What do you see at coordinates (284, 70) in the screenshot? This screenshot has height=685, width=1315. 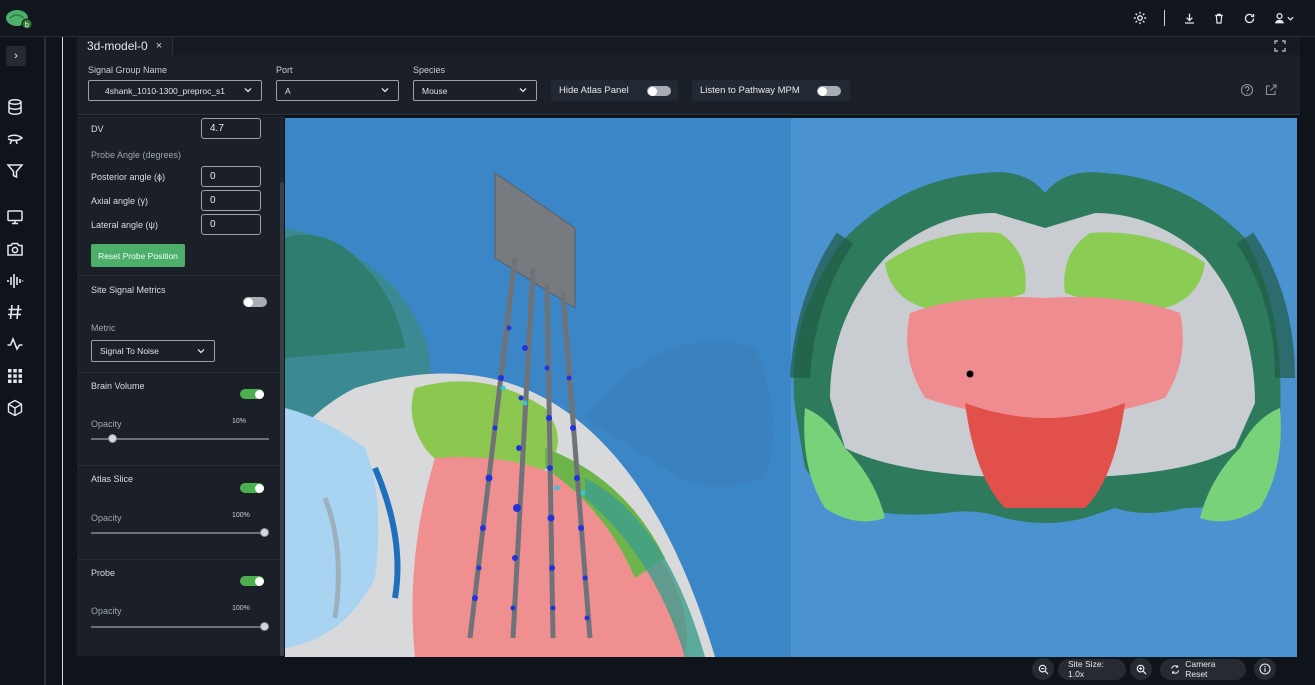 I see `port-label: Port` at bounding box center [284, 70].